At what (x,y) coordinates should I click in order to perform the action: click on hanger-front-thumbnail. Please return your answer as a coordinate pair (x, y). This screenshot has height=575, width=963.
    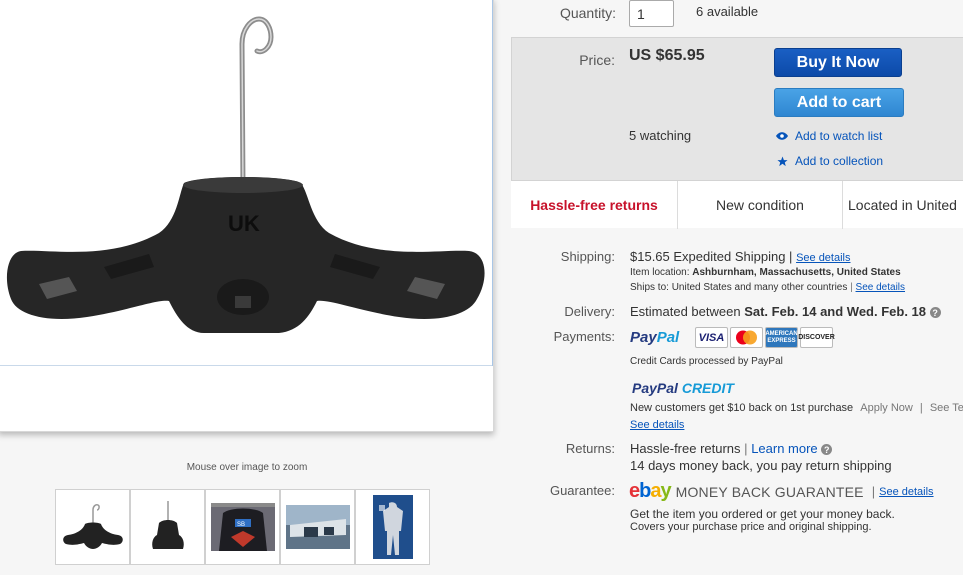
    Looking at the image, I should click on (167, 525).